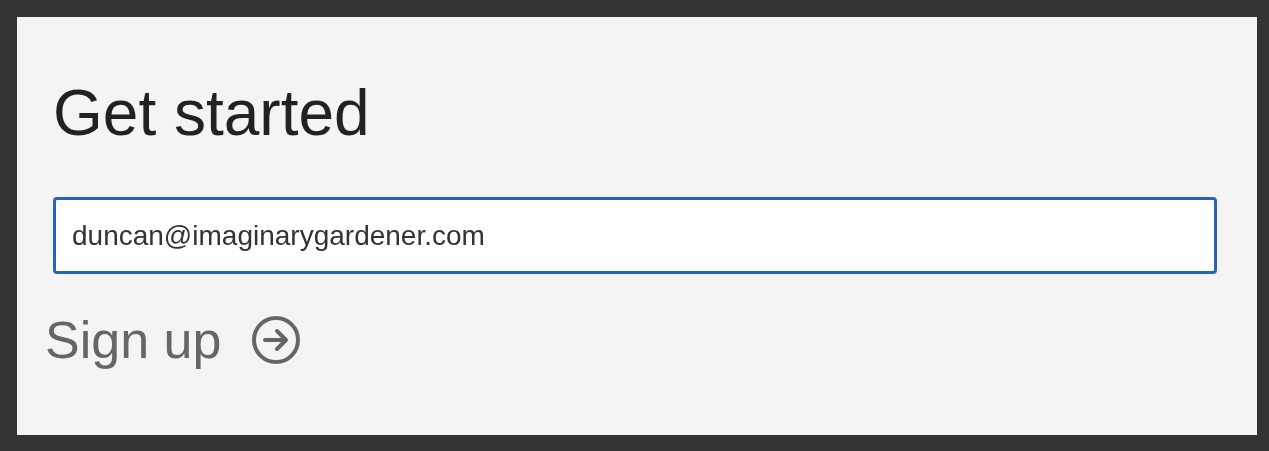 The image size is (1269, 451). Describe the element at coordinates (173, 340) in the screenshot. I see `sign-up-button: Sign up` at that location.